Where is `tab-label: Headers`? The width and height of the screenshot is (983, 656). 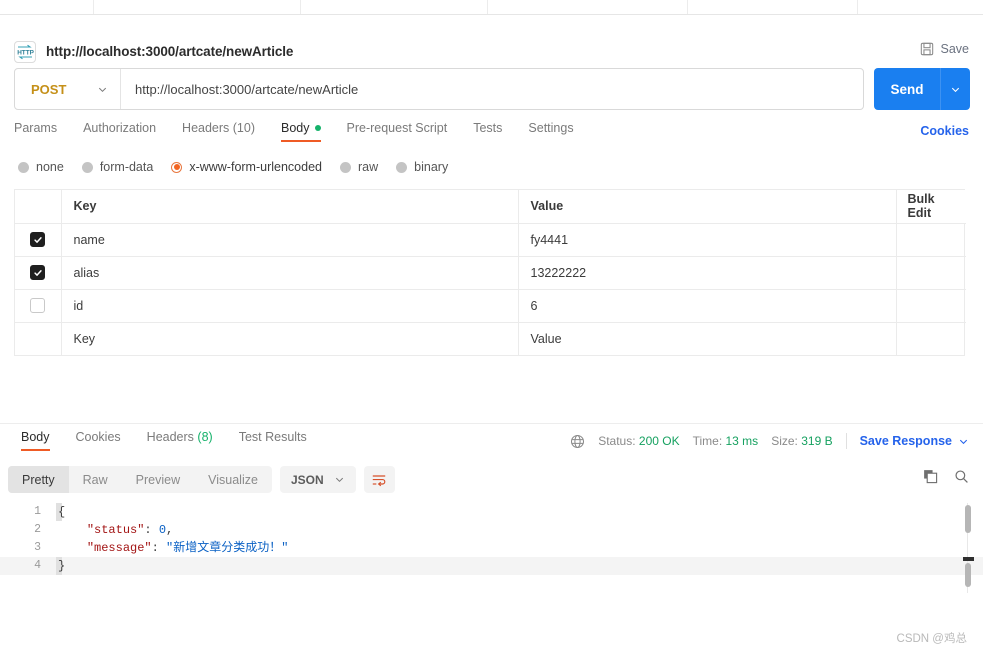 tab-label: Headers is located at coordinates (172, 437).